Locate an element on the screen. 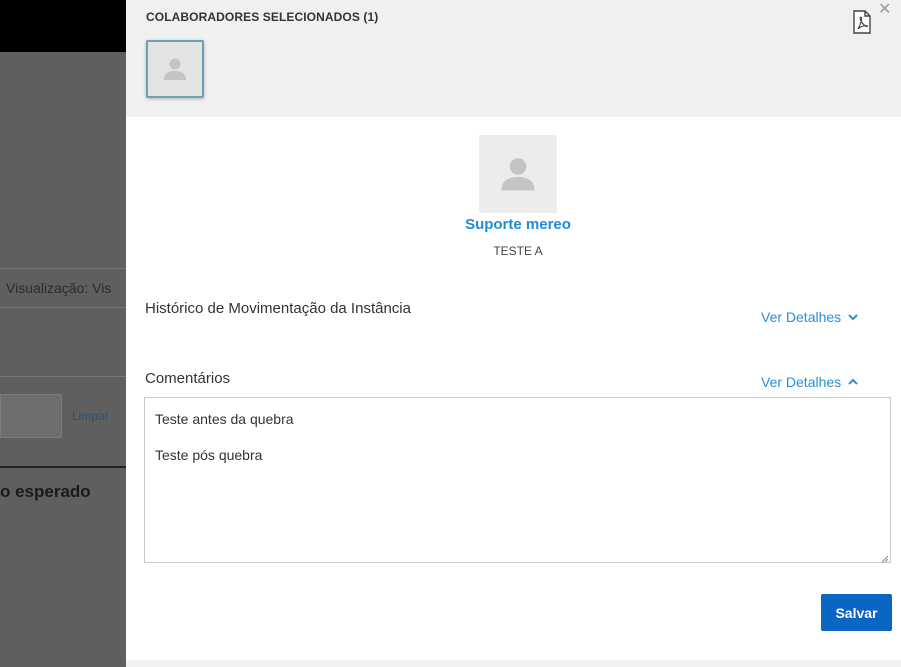 This screenshot has height=667, width=901. chevron-up-icon is located at coordinates (853, 381).